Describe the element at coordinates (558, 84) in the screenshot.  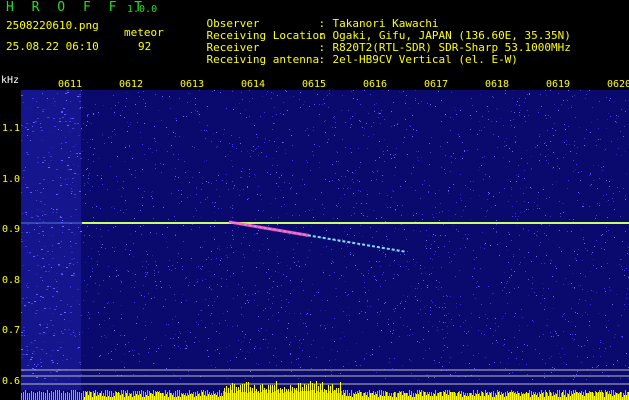
I see `x-tick-label: 0619` at that location.